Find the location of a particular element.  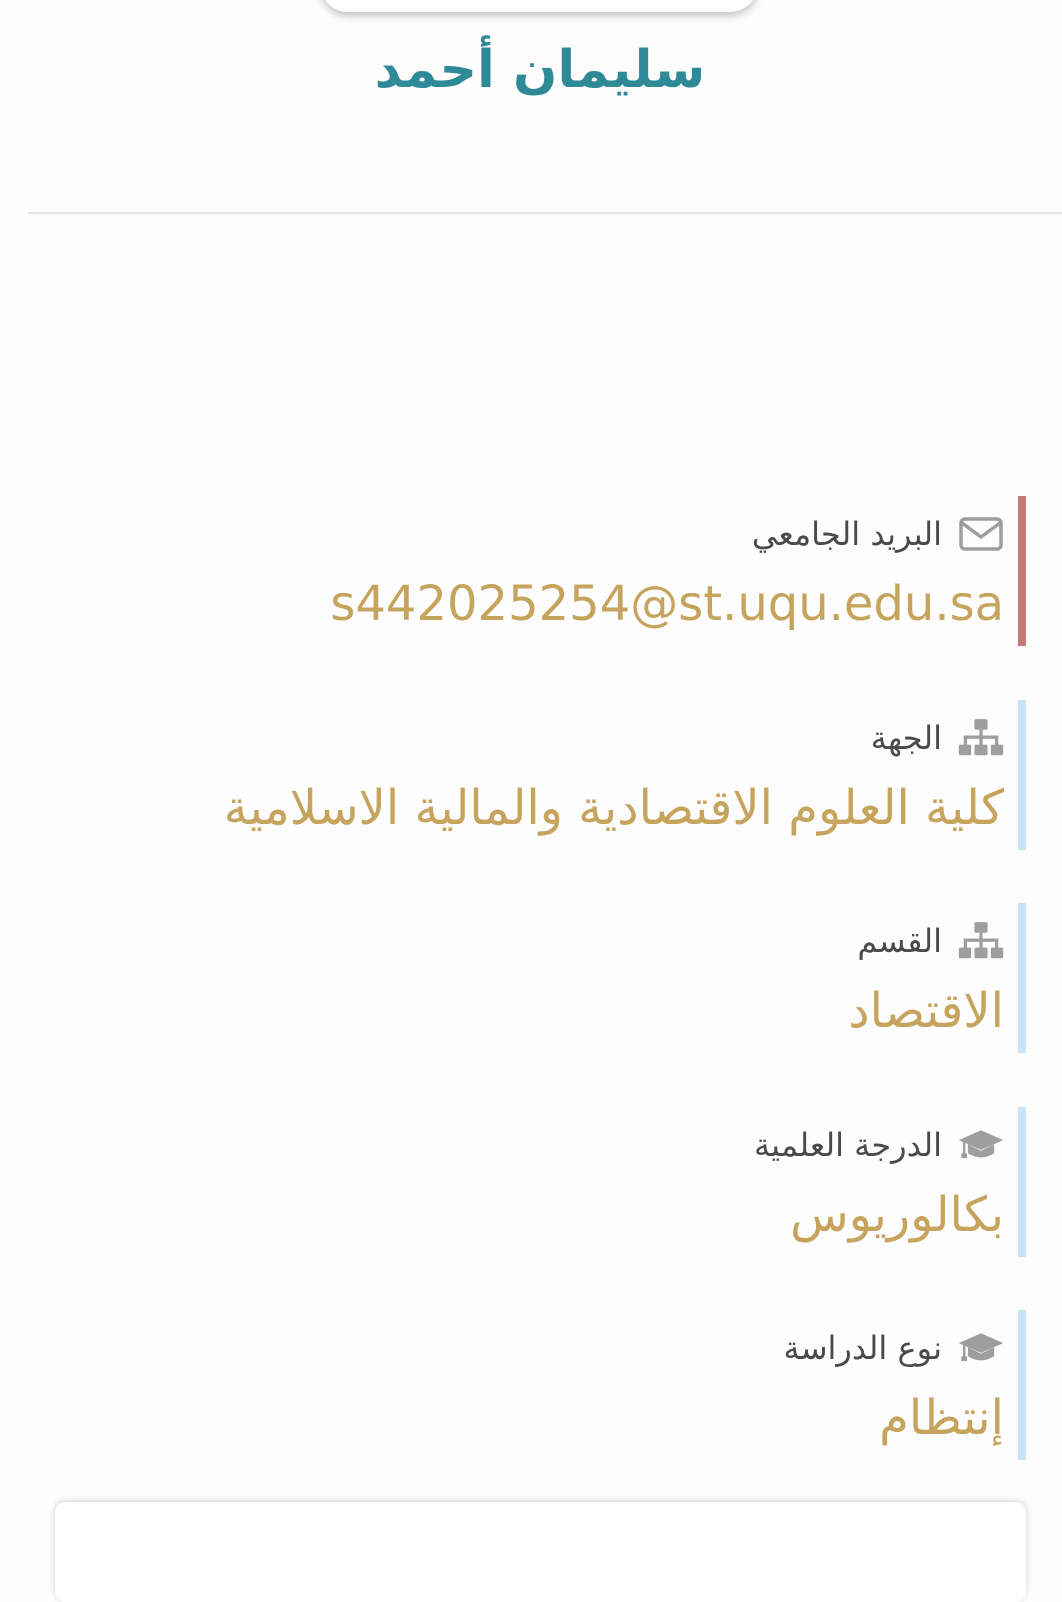

info-item-study-type: نوع الدراسة إنتظام is located at coordinates (546, 1385).